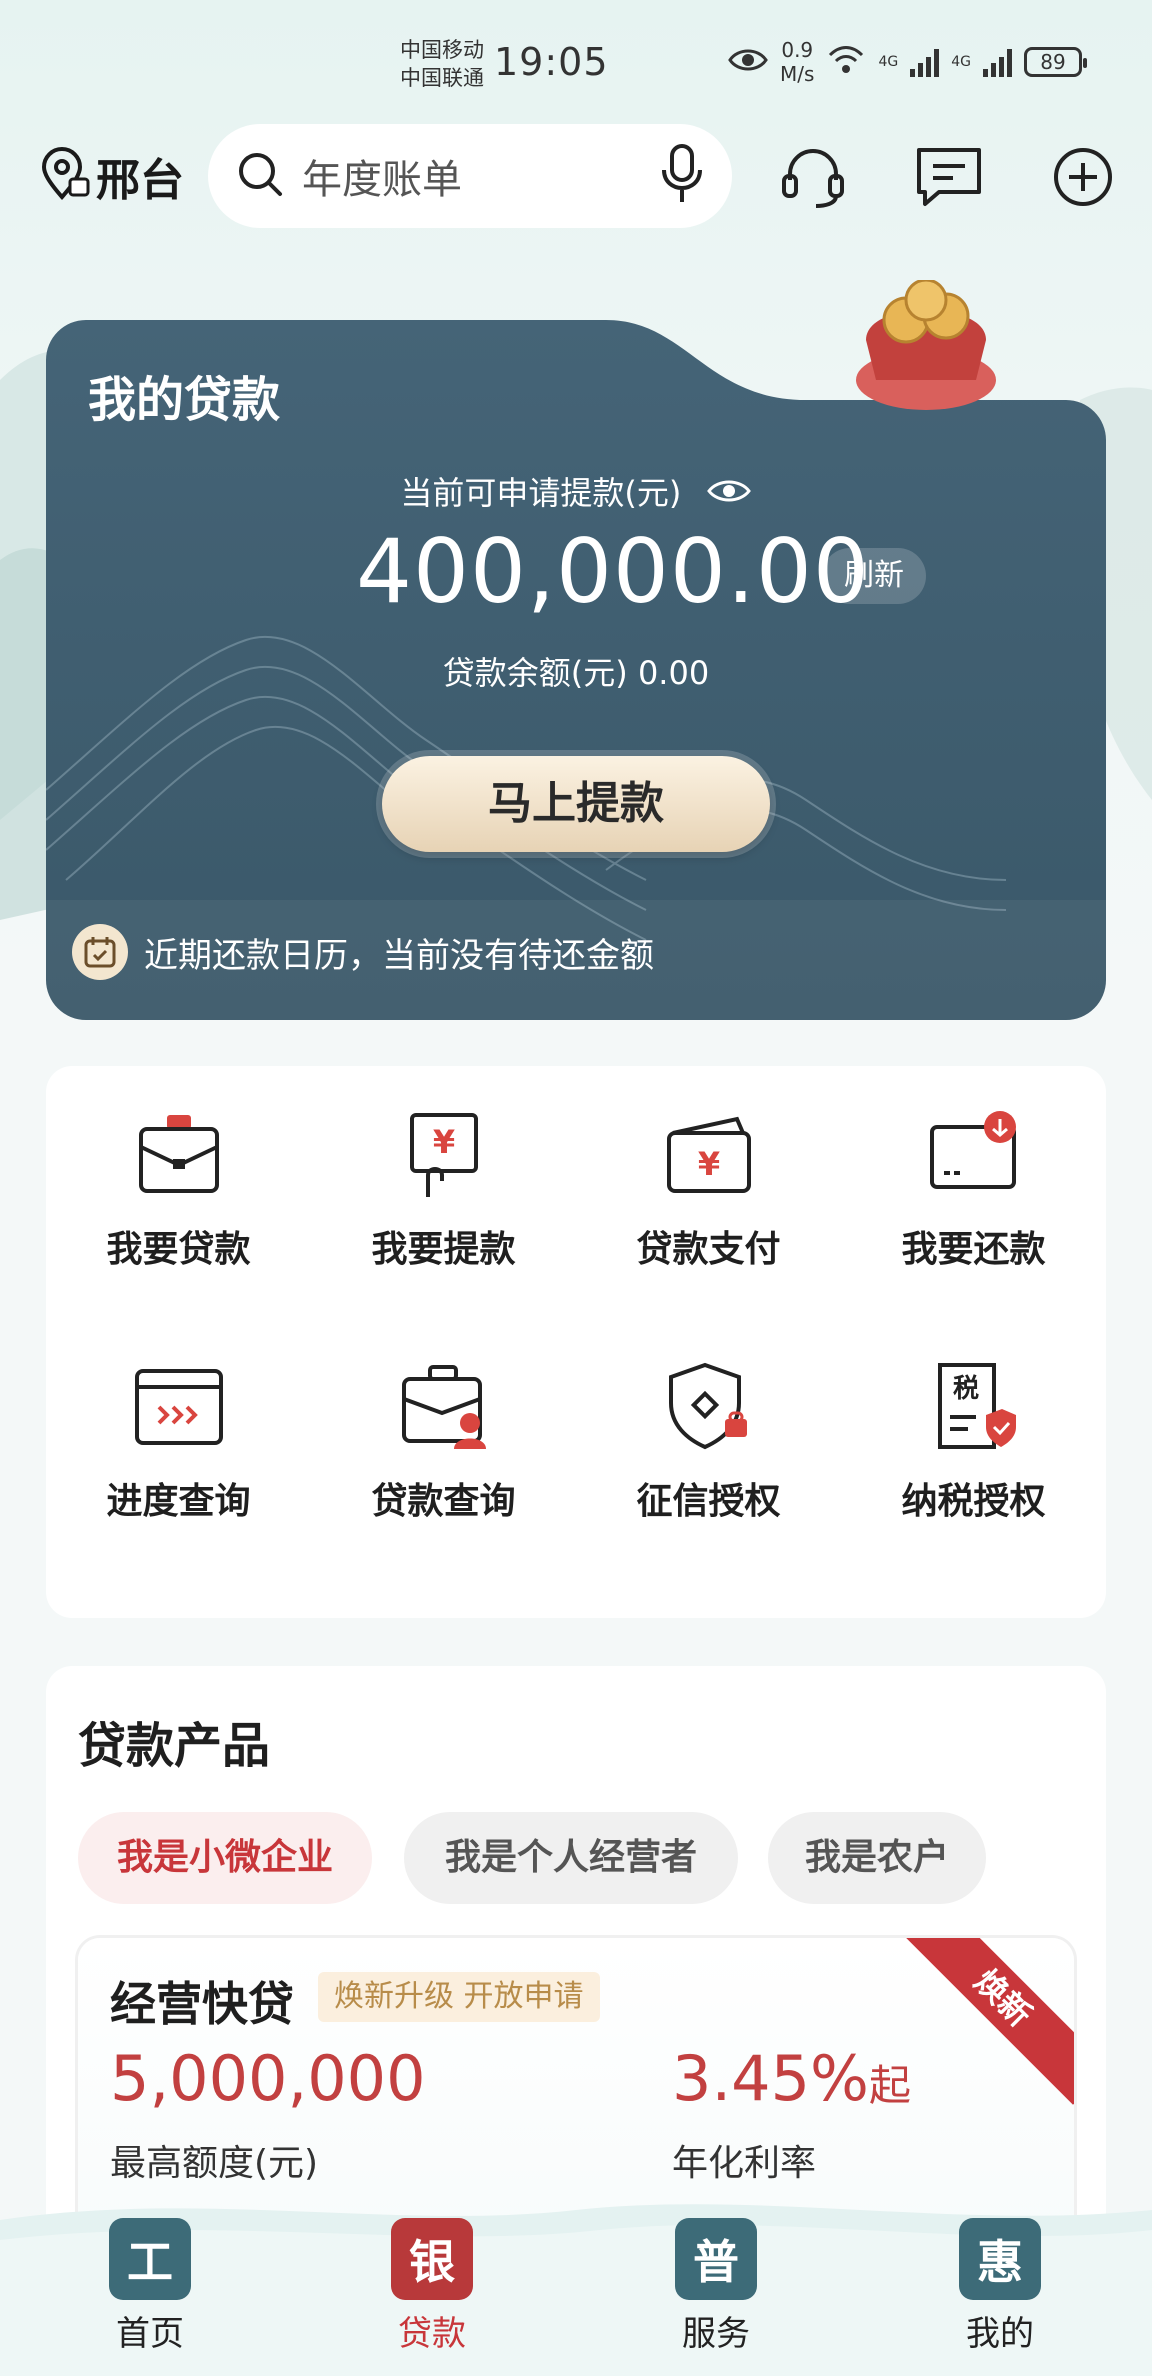 The height and width of the screenshot is (2376, 1152). I want to click on search-input: 年度账单, so click(481, 176).